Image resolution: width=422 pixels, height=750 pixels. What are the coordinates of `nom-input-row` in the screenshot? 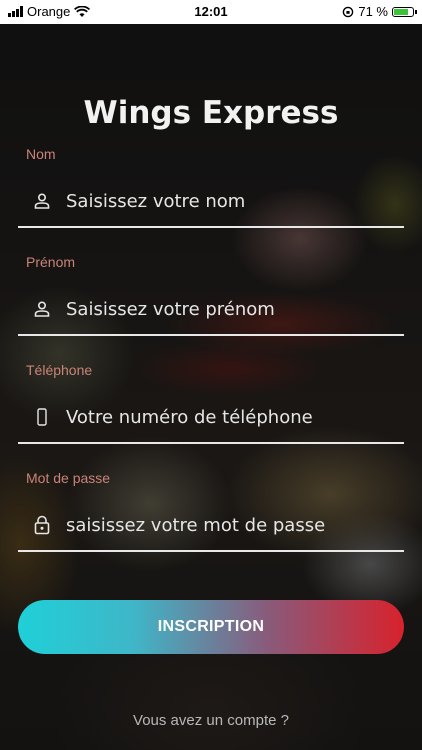 It's located at (211, 202).